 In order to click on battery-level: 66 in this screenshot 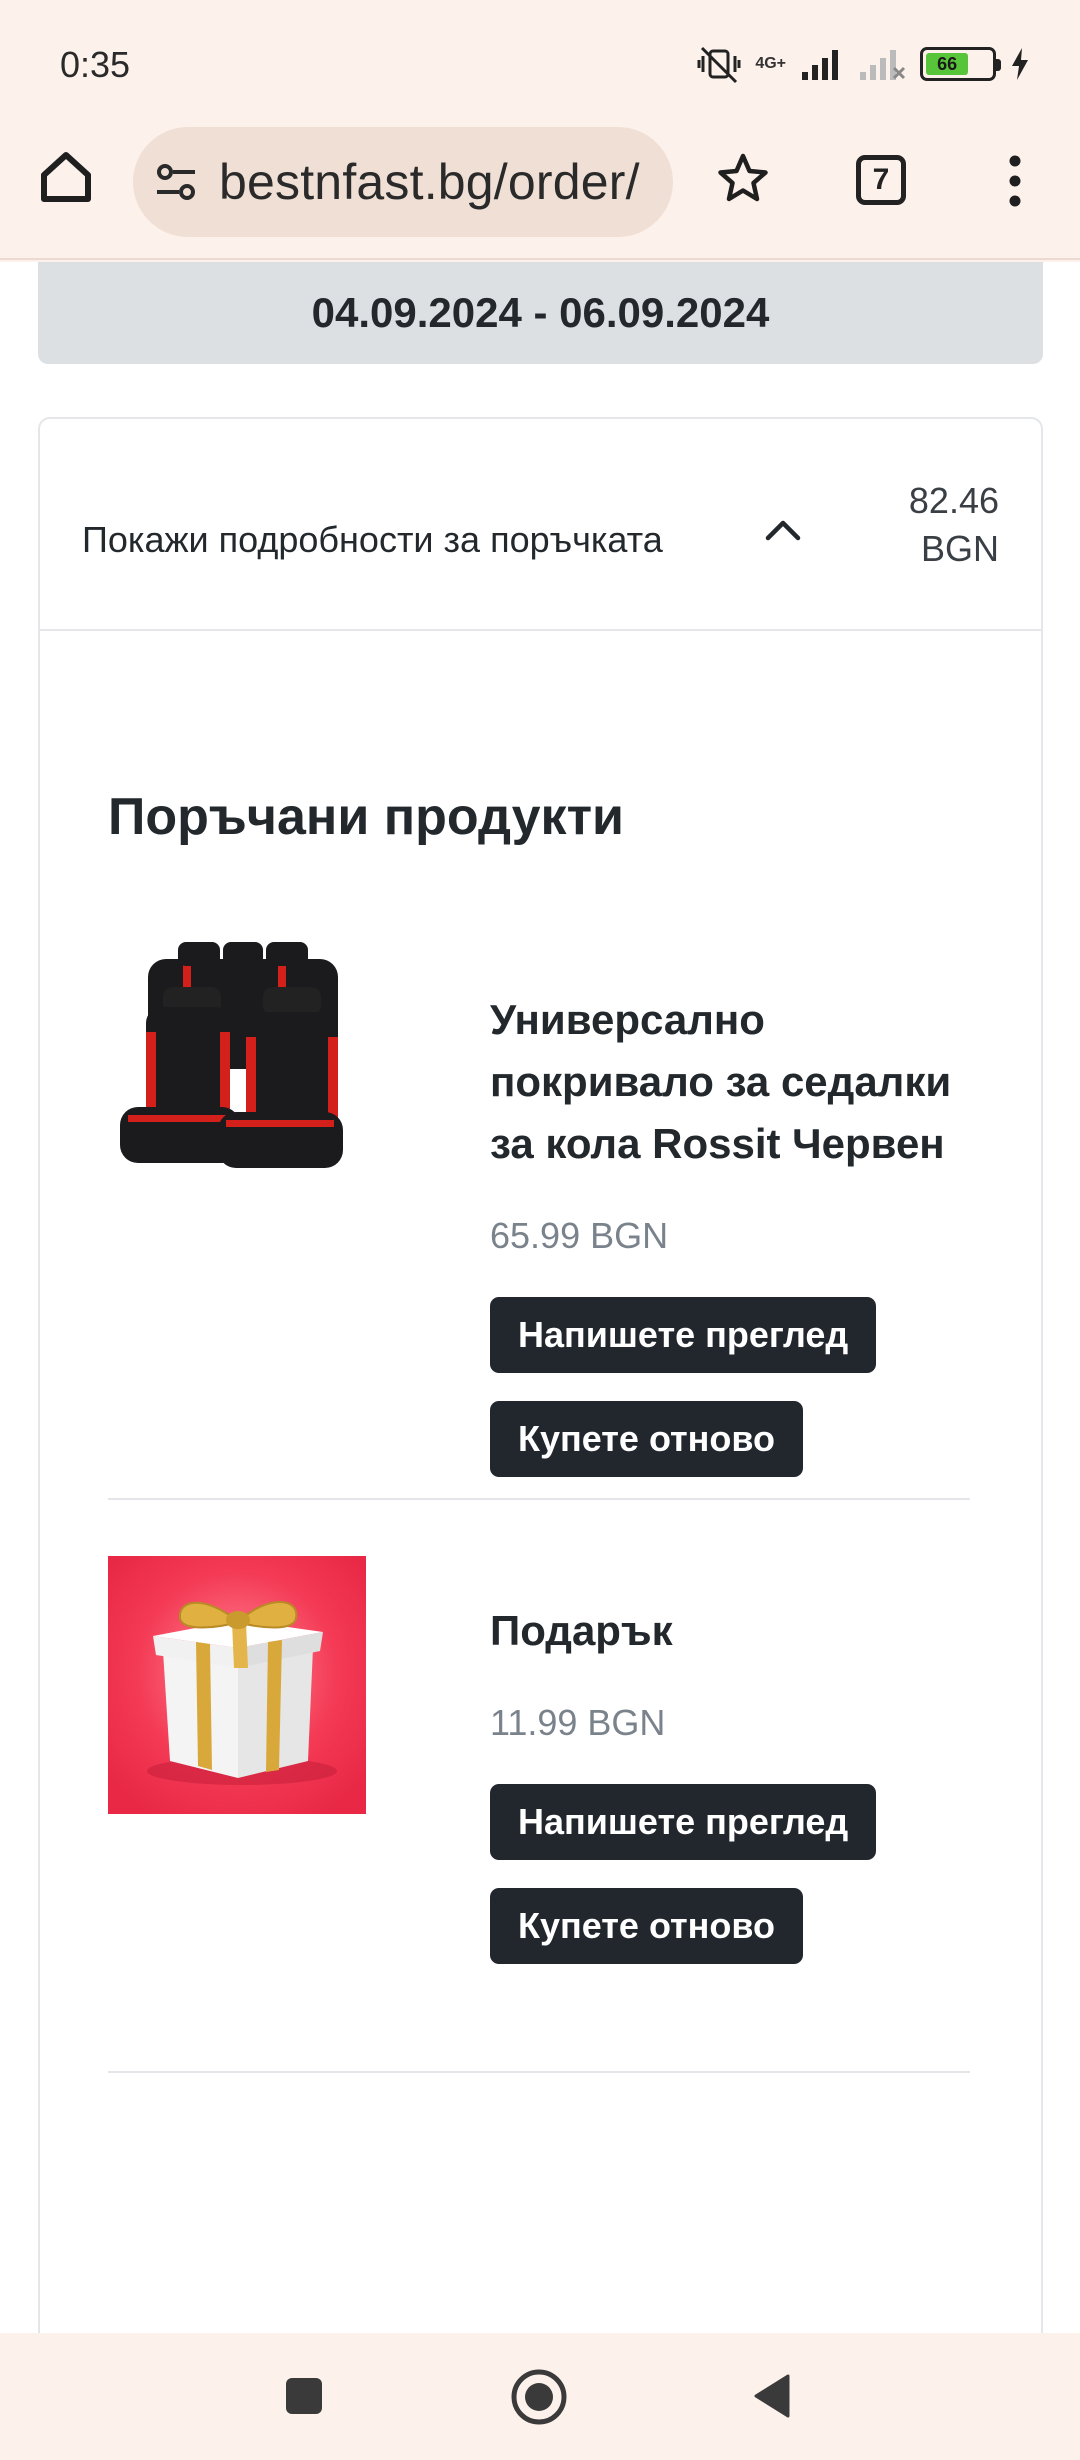, I will do `click(947, 63)`.